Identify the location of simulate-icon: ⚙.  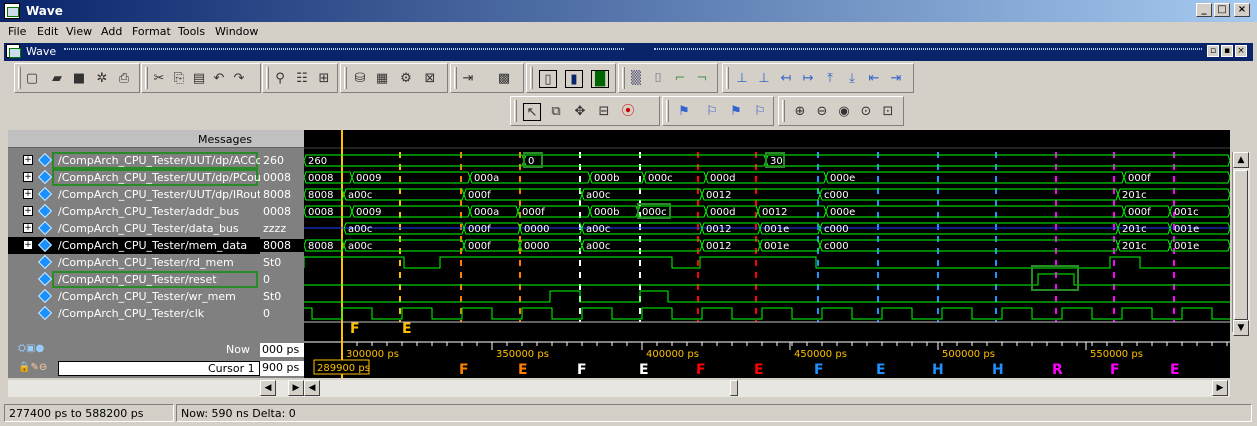
(406, 79).